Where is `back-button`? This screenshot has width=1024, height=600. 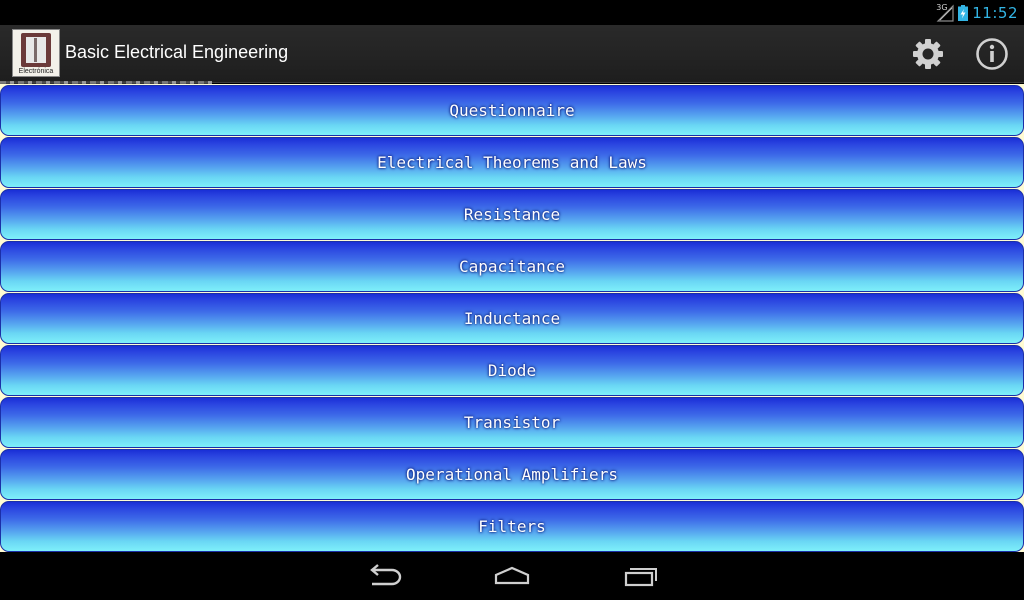
back-button is located at coordinates (384, 576).